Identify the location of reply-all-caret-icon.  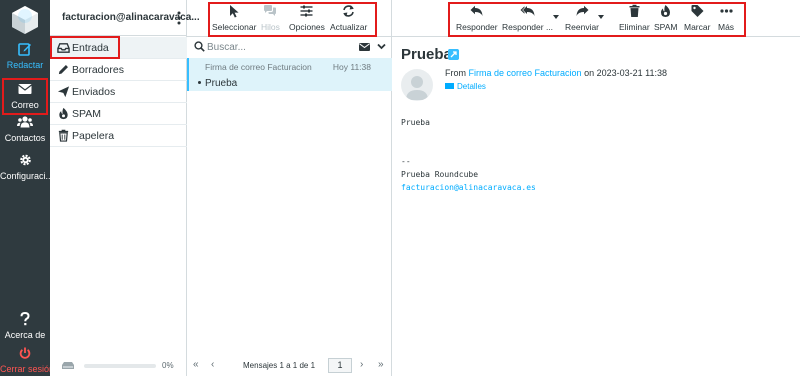
(556, 17).